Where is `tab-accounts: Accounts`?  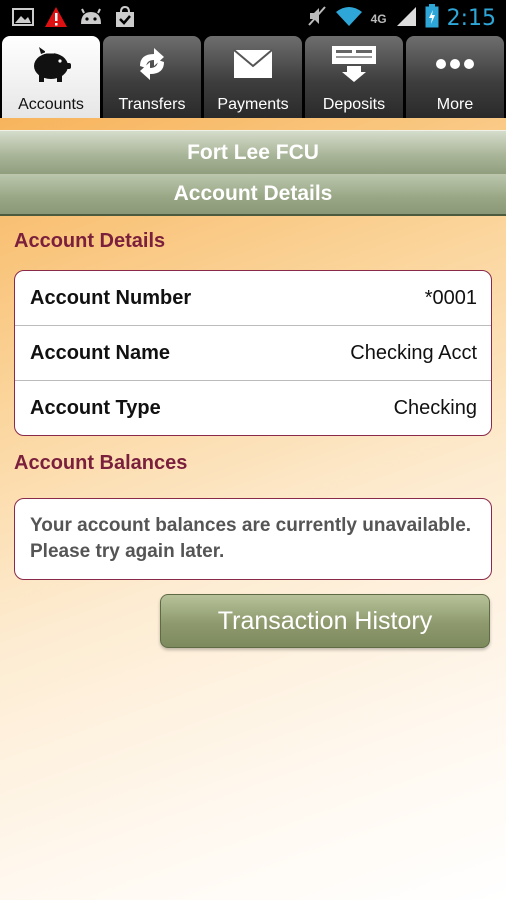
tab-accounts: Accounts is located at coordinates (51, 77).